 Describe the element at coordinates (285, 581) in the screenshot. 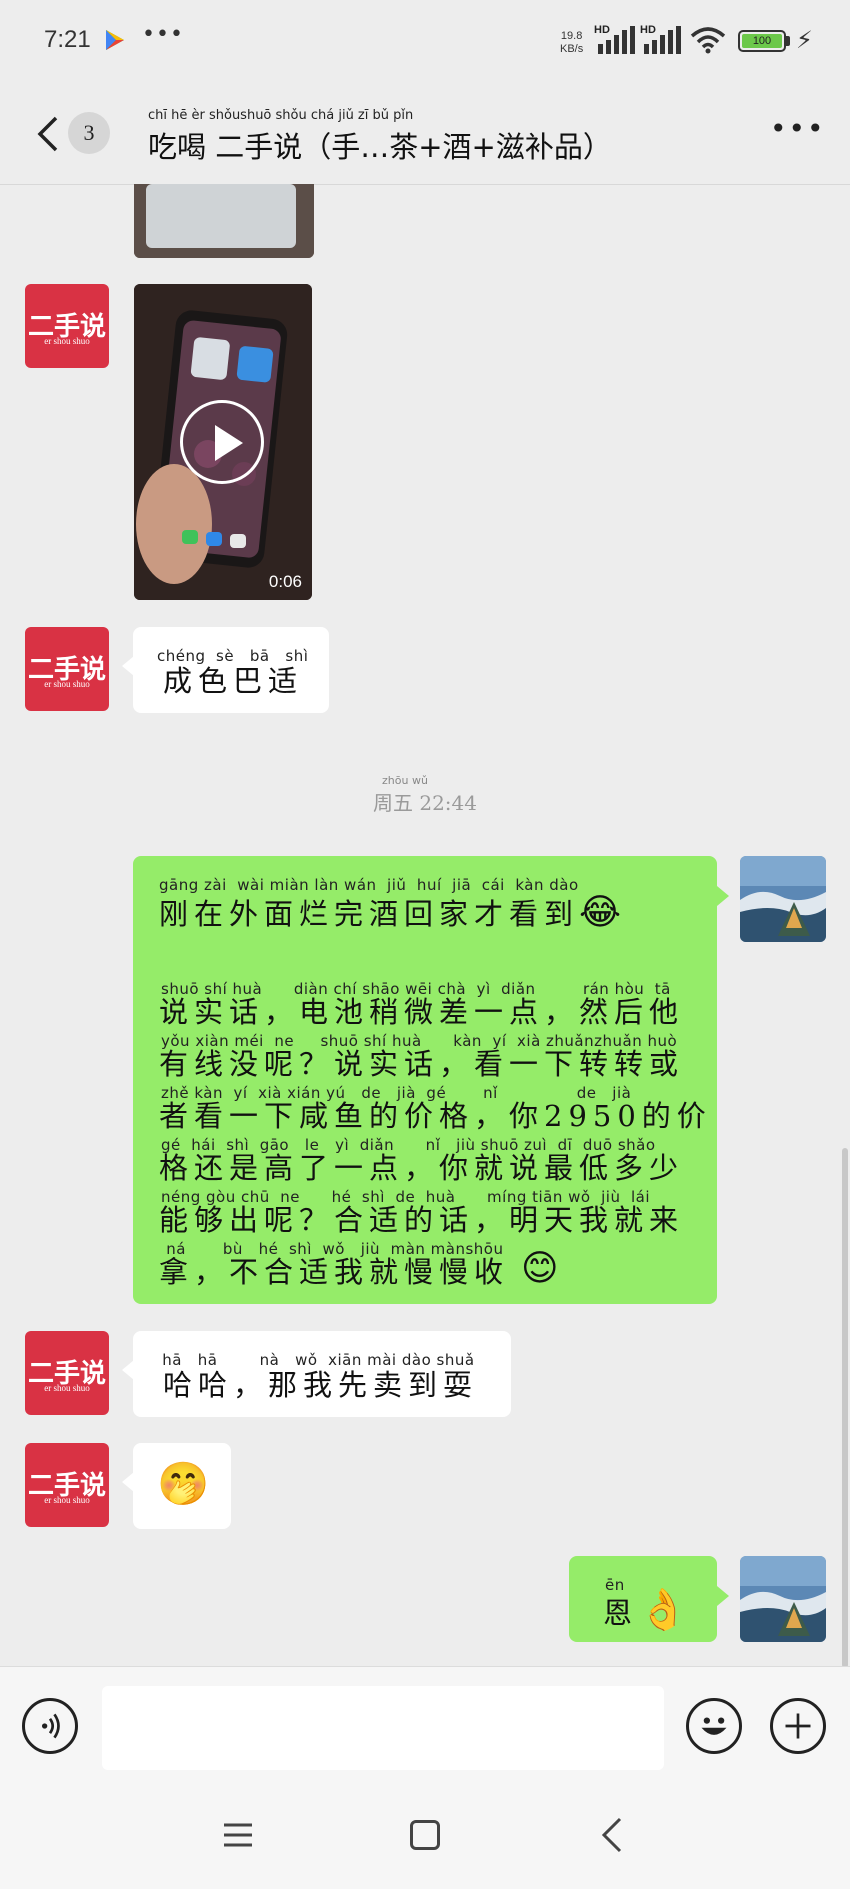

I see `video-duration: 0:06` at that location.